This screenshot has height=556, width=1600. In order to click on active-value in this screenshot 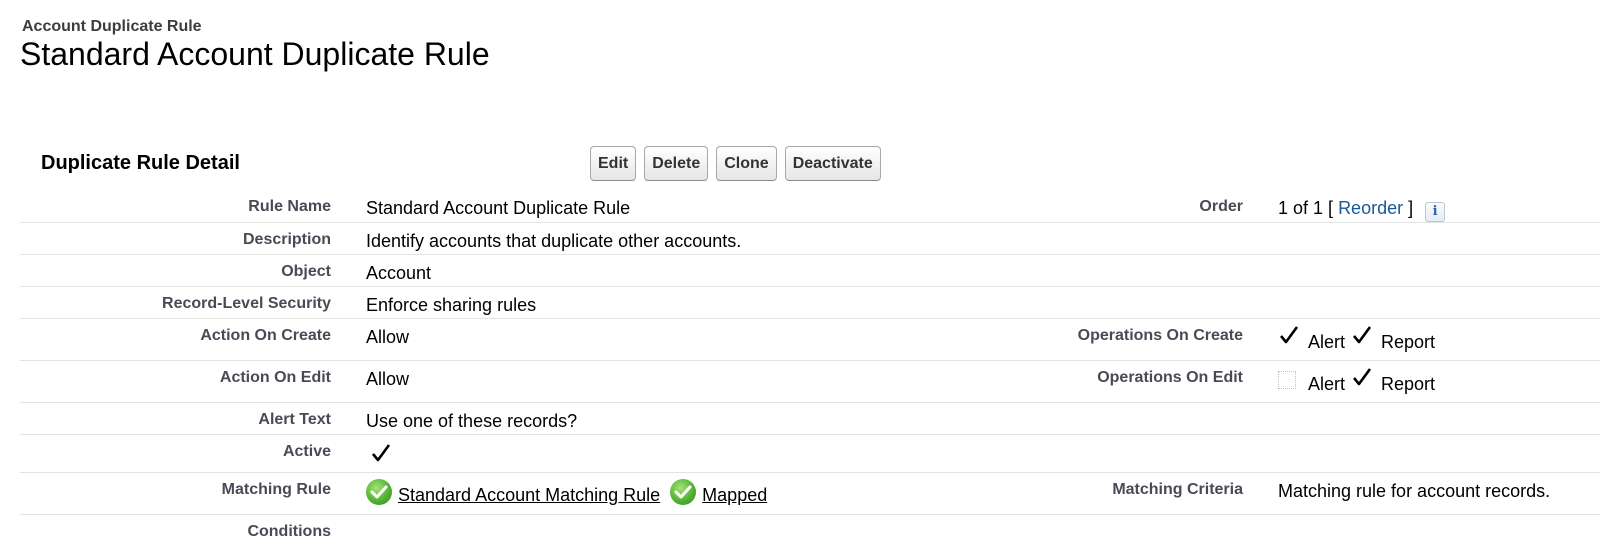, I will do `click(381, 455)`.